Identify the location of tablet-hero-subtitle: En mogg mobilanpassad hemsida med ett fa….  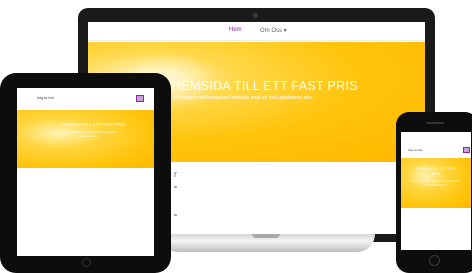
(88, 134).